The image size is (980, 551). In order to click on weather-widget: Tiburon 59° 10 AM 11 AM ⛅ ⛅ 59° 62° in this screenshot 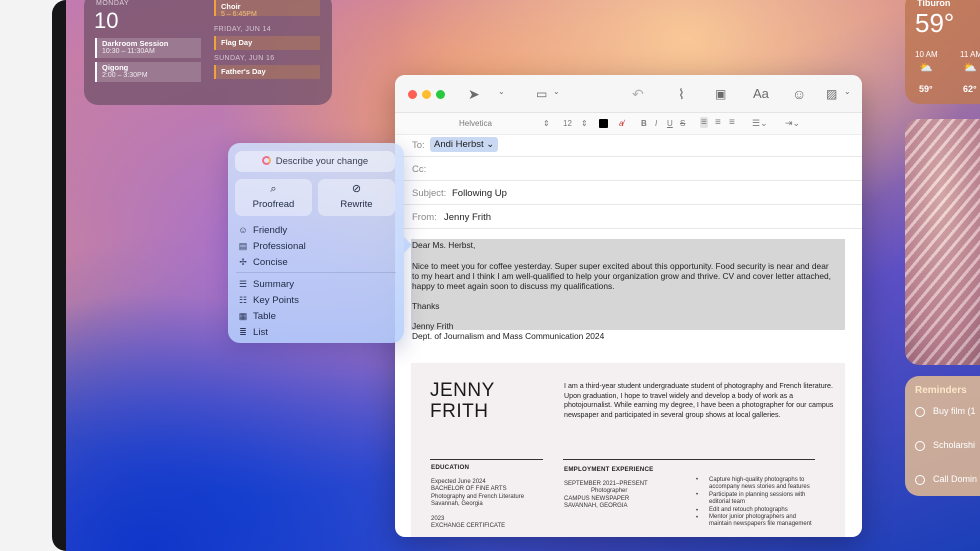, I will do `click(942, 52)`.